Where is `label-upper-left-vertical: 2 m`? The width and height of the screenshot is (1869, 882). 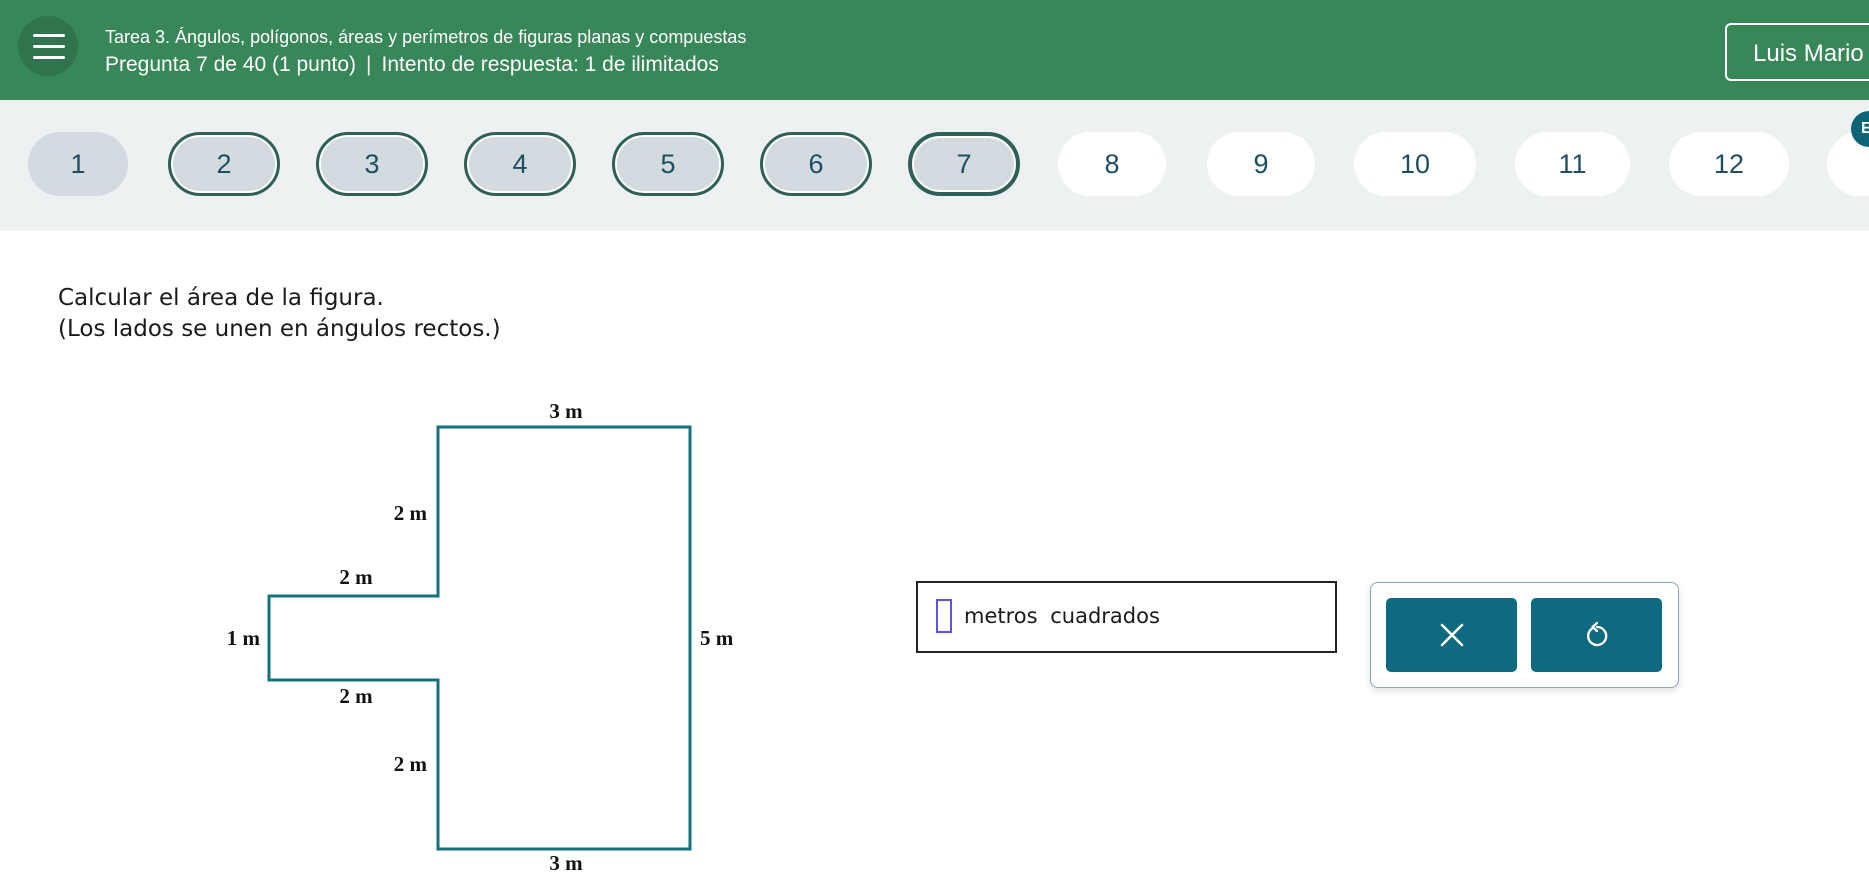 label-upper-left-vertical: 2 m is located at coordinates (411, 513).